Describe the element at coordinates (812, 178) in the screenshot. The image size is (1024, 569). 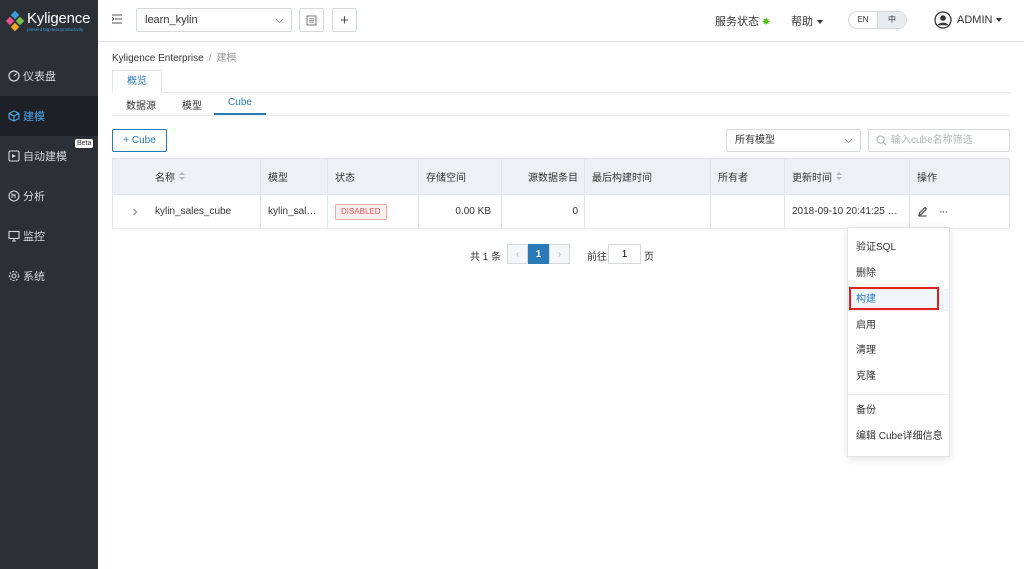
I see `header-updated-label: 更新时间` at that location.